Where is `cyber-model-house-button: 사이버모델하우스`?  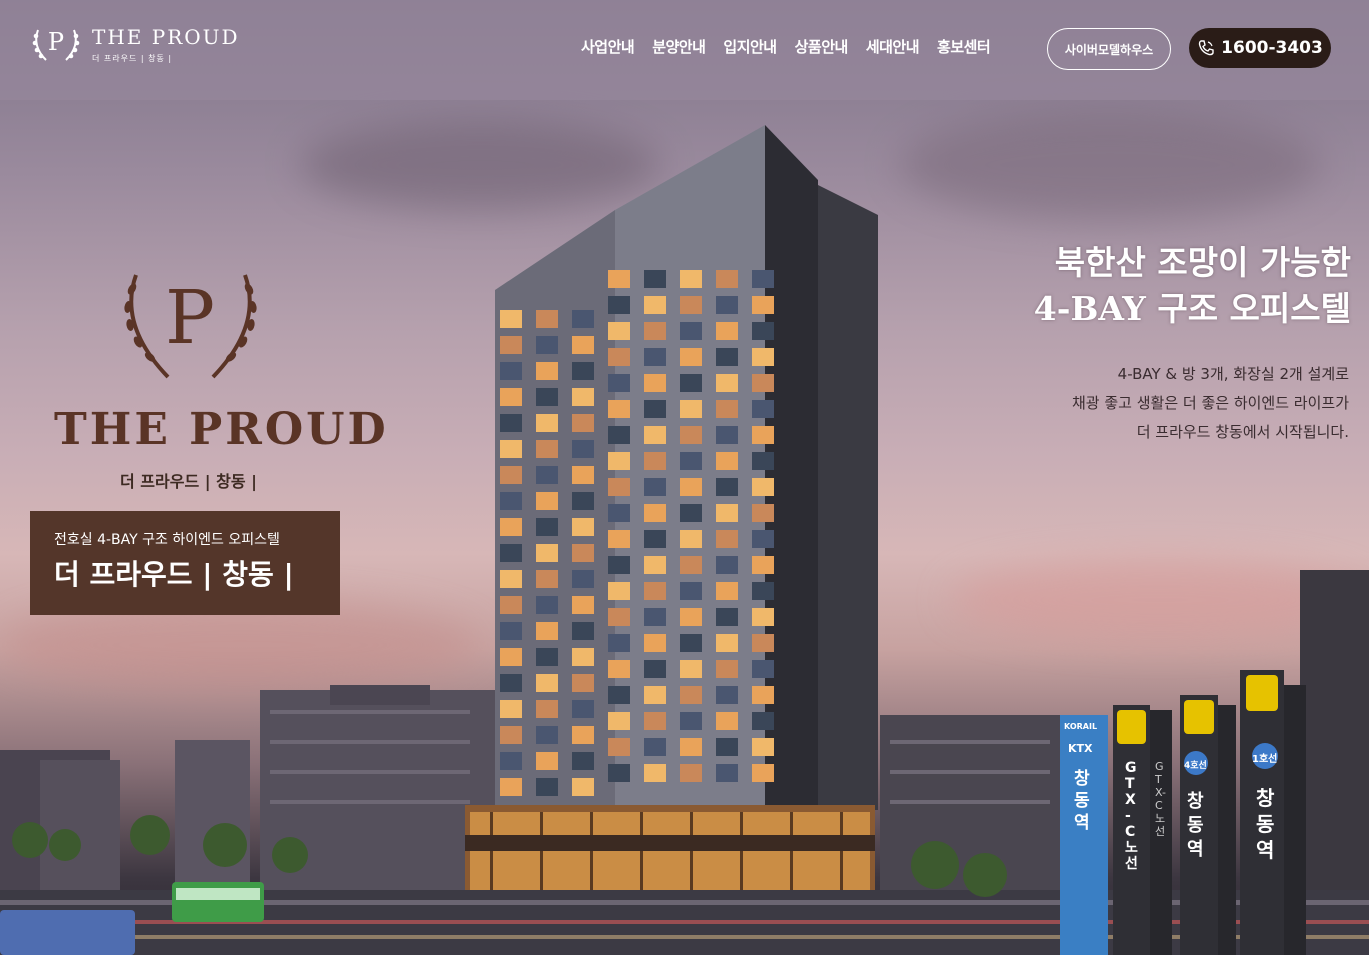 cyber-model-house-button: 사이버모델하우스 is located at coordinates (1109, 49).